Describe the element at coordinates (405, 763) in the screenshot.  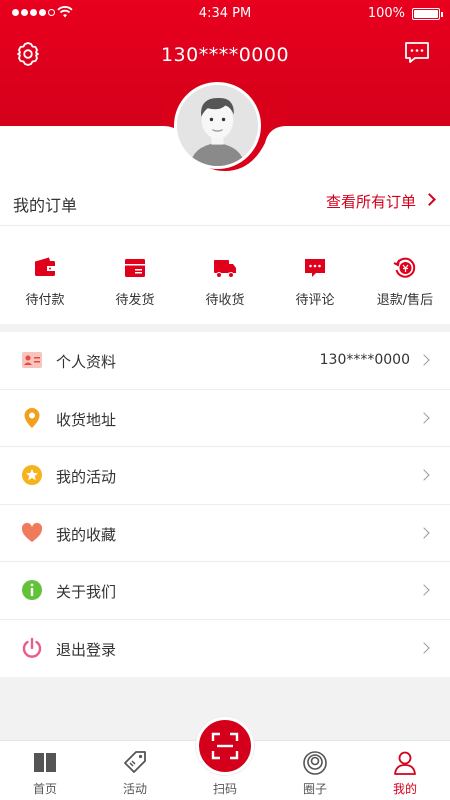
I see `person-icon` at that location.